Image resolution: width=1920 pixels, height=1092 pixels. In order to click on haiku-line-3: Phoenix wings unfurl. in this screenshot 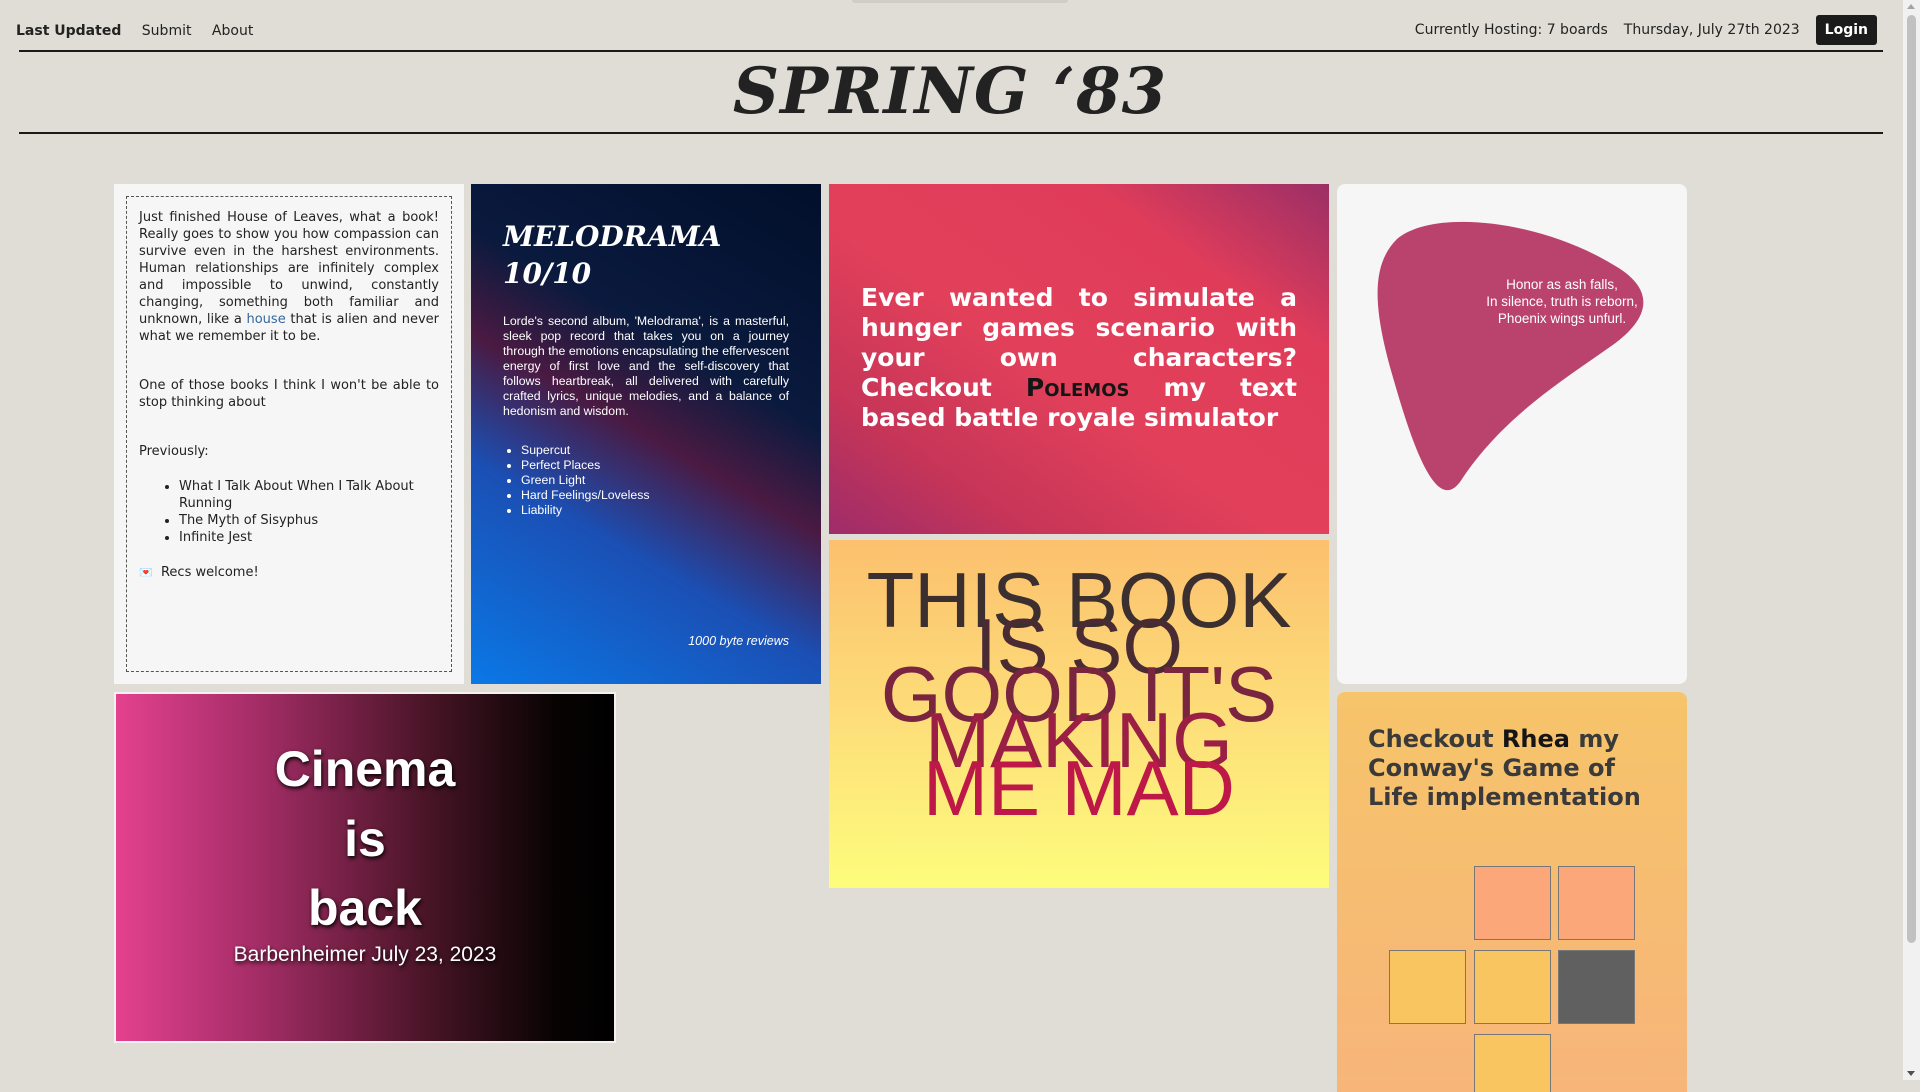, I will do `click(1562, 318)`.